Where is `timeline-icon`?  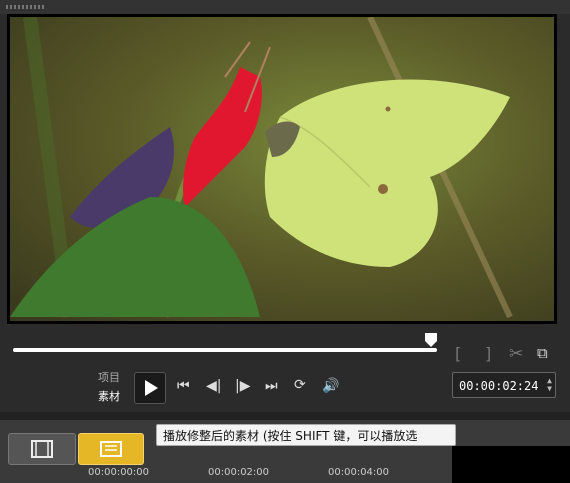 timeline-icon is located at coordinates (111, 449).